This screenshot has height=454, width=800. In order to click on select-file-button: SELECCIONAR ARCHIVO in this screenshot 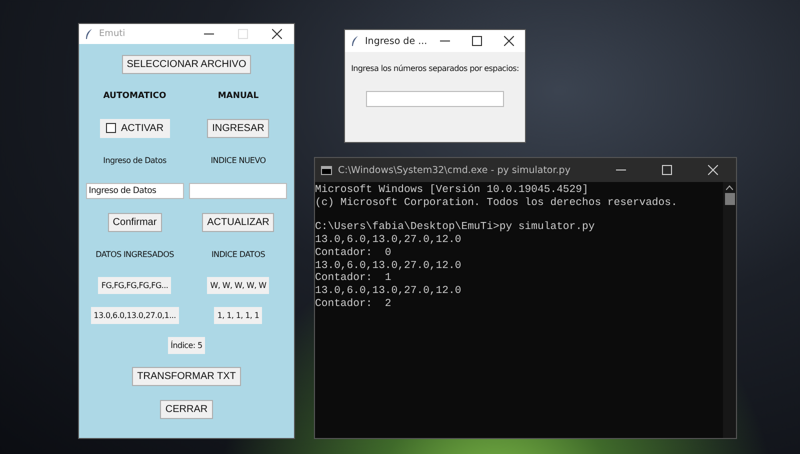, I will do `click(187, 64)`.